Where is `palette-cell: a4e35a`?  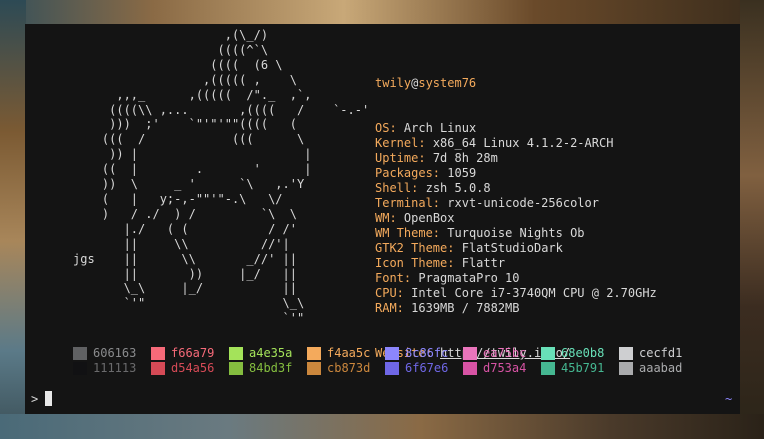
palette-cell: a4e35a is located at coordinates (268, 353).